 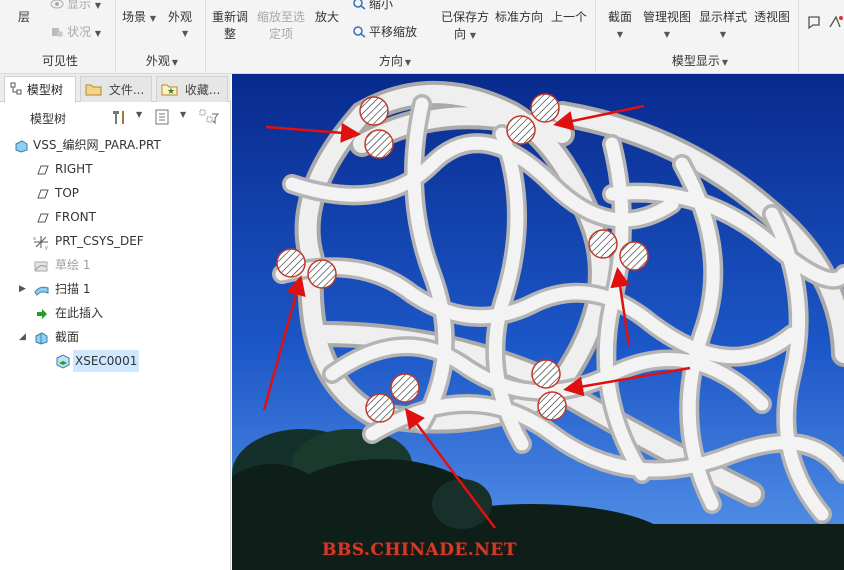 I want to click on section-button: 截面 ▼, so click(x=620, y=26).